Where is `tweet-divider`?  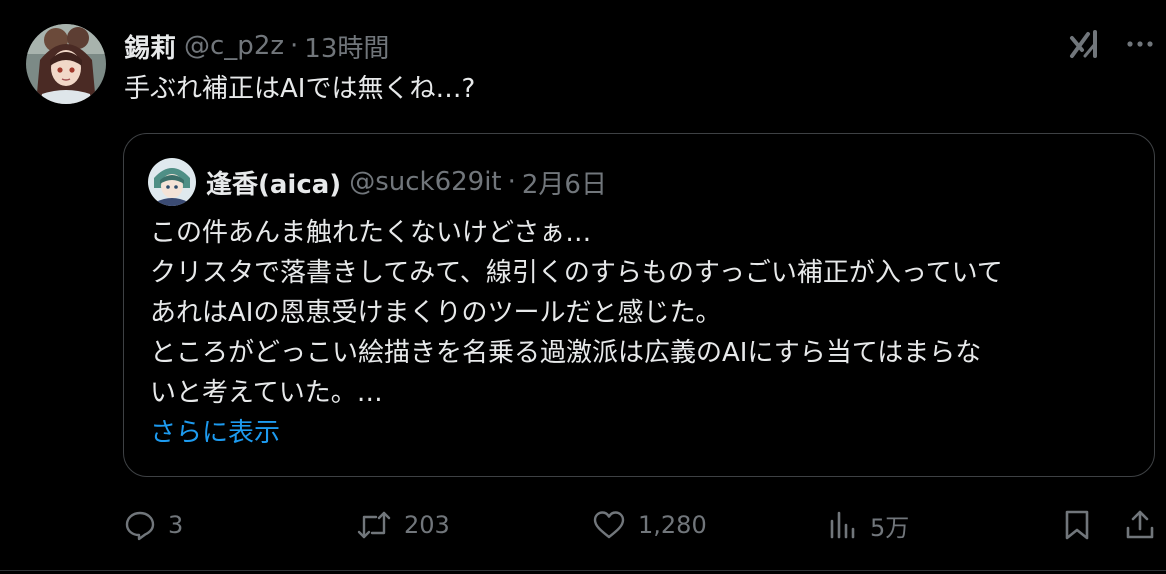 tweet-divider is located at coordinates (583, 570).